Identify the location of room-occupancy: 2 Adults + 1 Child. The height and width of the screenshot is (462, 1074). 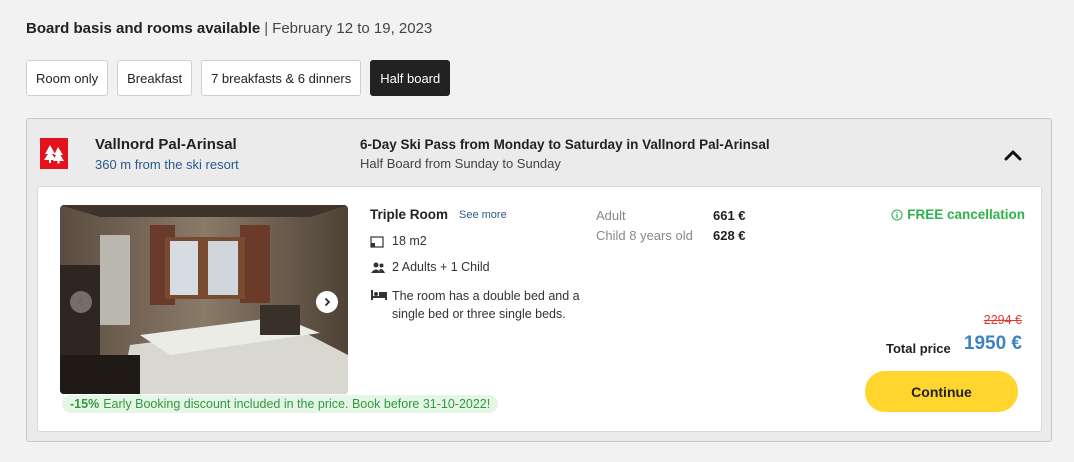
(430, 268).